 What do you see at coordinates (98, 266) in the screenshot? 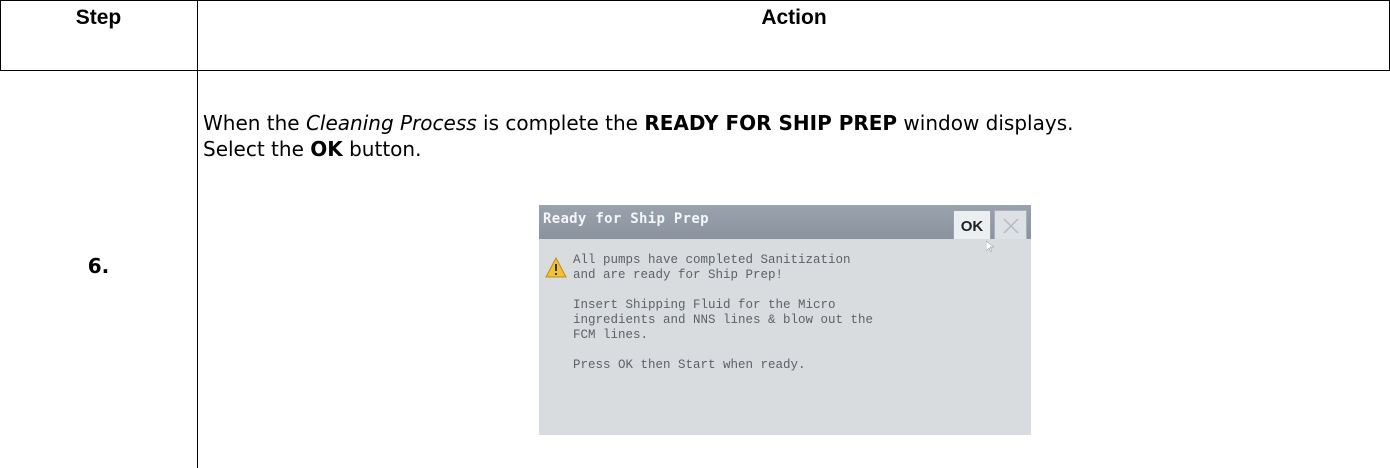
I see `step-number: 6.` at bounding box center [98, 266].